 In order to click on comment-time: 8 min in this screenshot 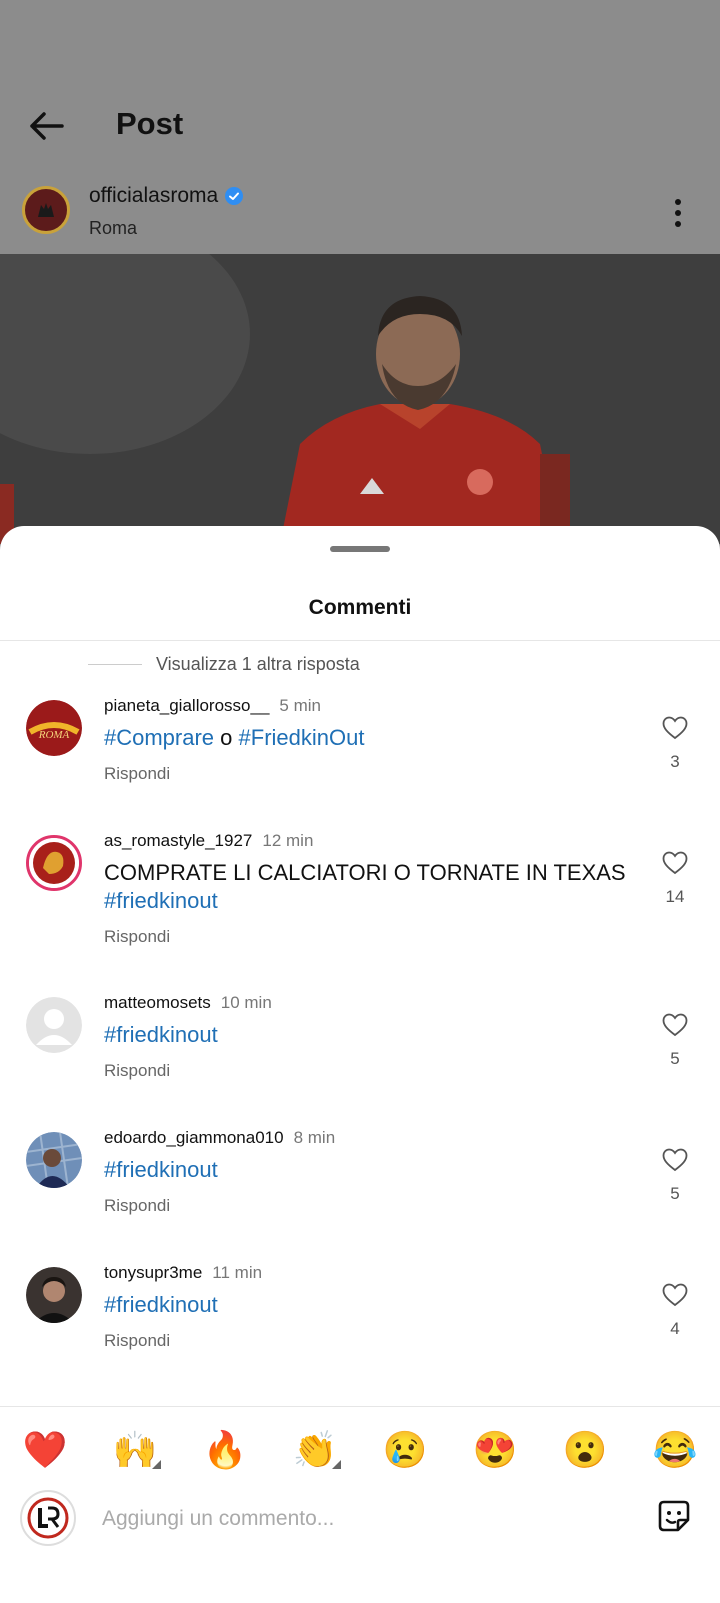, I will do `click(314, 1137)`.